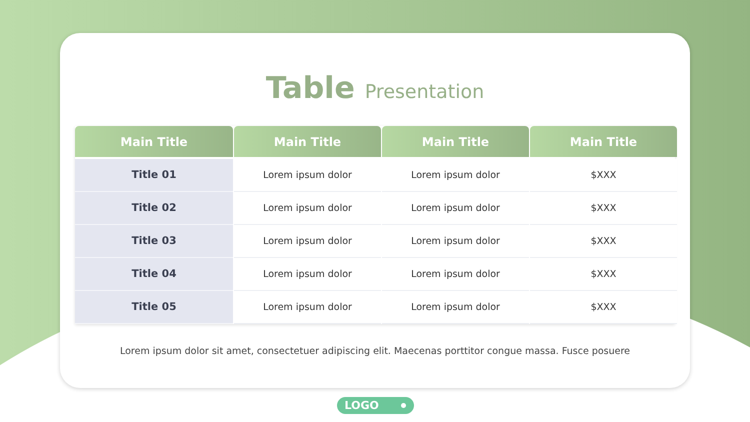 The image size is (750, 422). I want to click on title-text: Table, so click(310, 88).